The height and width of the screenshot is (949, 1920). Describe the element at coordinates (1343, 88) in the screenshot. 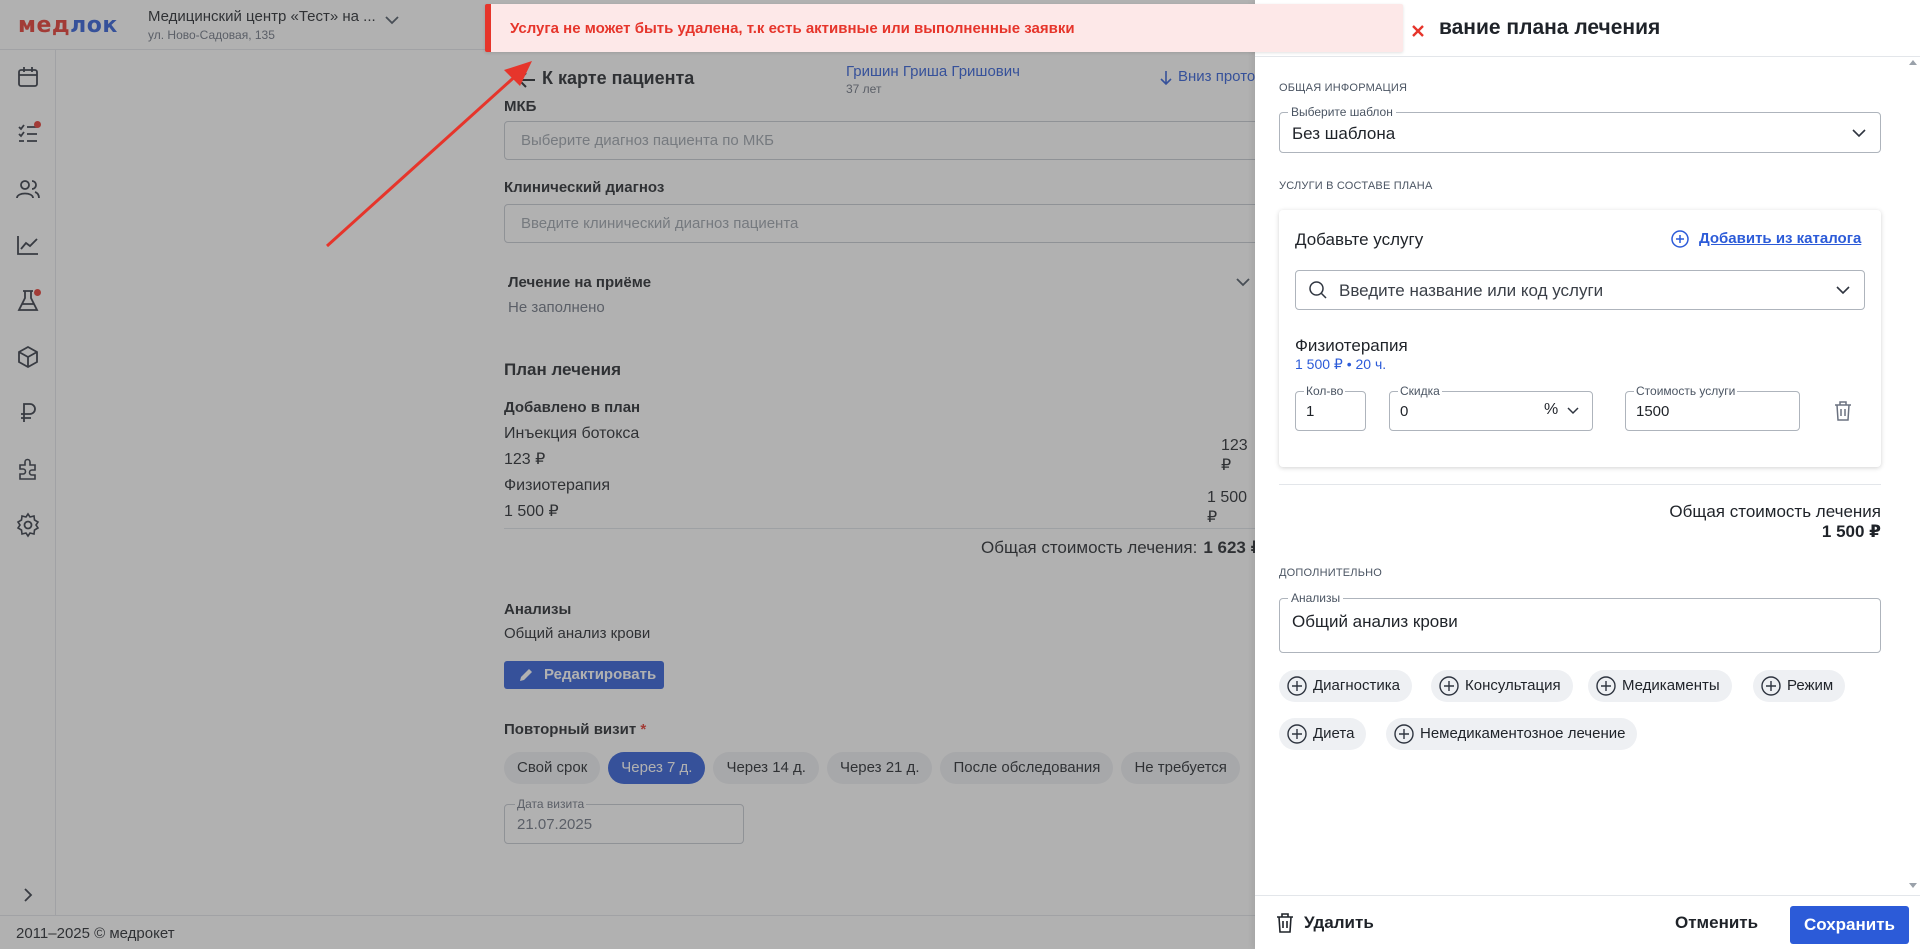

I see `general-info-caption: ОБЩАЯ ИНФОРМАЦИЯ` at that location.